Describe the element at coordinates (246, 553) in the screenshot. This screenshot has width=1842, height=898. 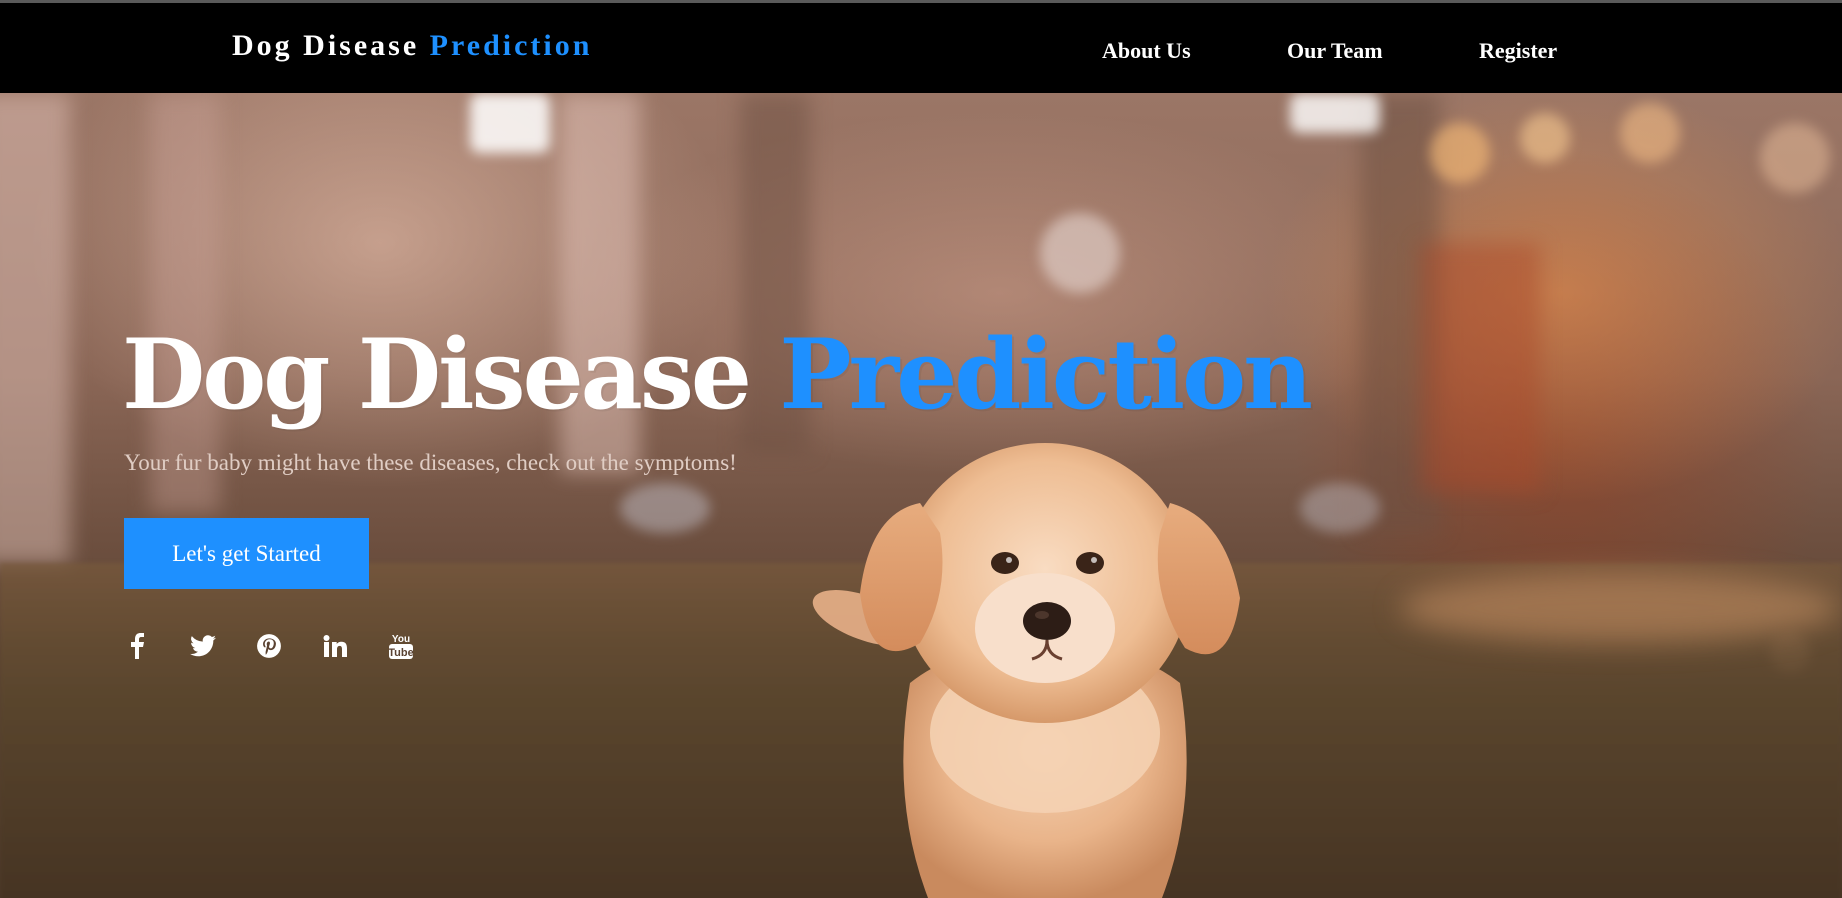
I see `get-started-button: Let's get Started` at that location.